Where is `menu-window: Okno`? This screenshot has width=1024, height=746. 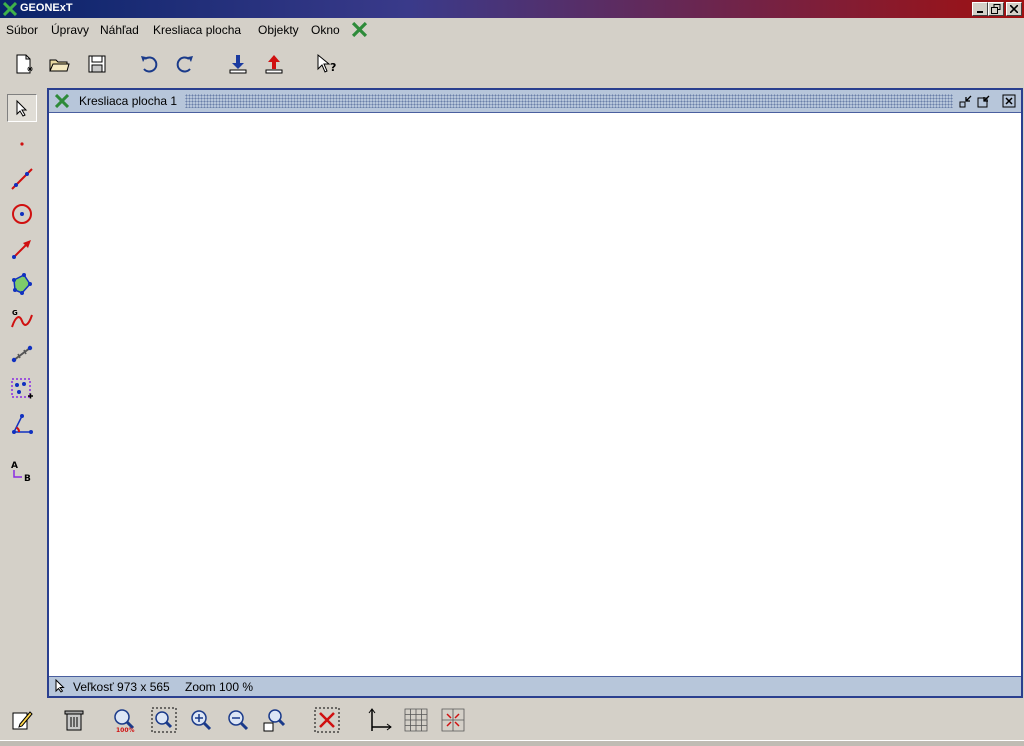
menu-window: Okno is located at coordinates (325, 30).